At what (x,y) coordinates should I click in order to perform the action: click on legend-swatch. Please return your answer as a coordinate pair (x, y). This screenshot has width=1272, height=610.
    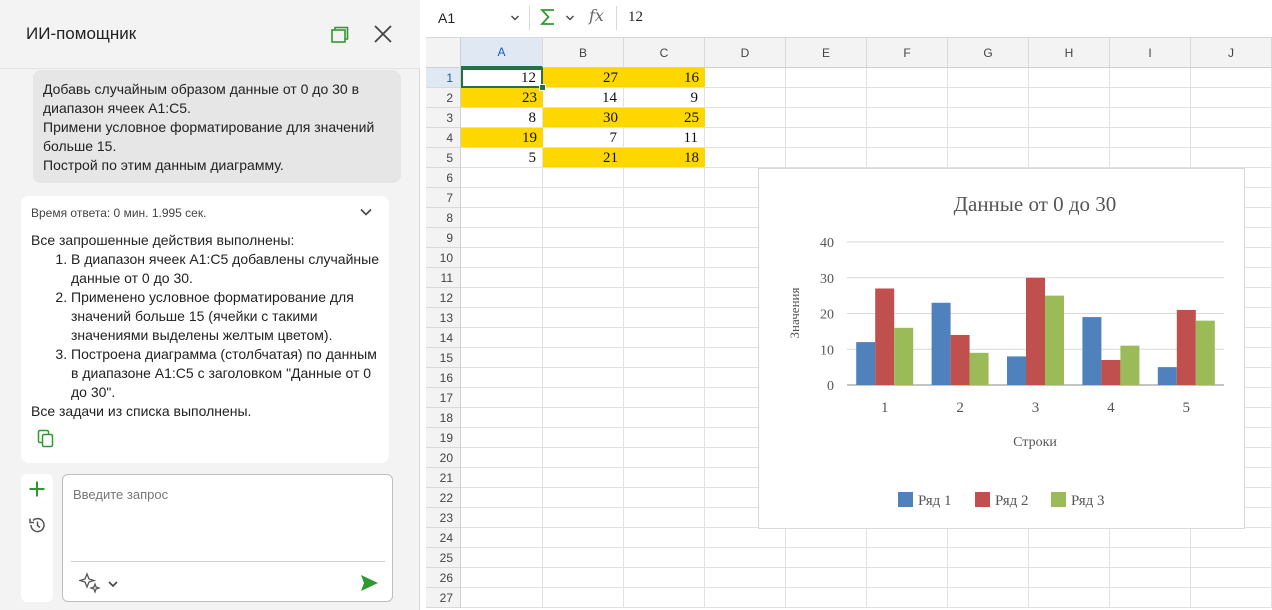
    Looking at the image, I should click on (1058, 499).